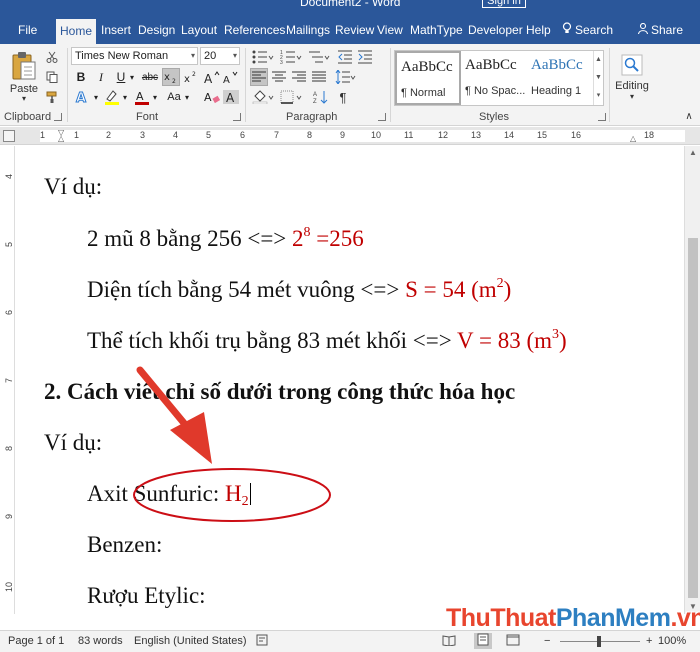 Image resolution: width=700 pixels, height=652 pixels. What do you see at coordinates (212, 97) in the screenshot?
I see `clear-formatting-button: A` at bounding box center [212, 97].